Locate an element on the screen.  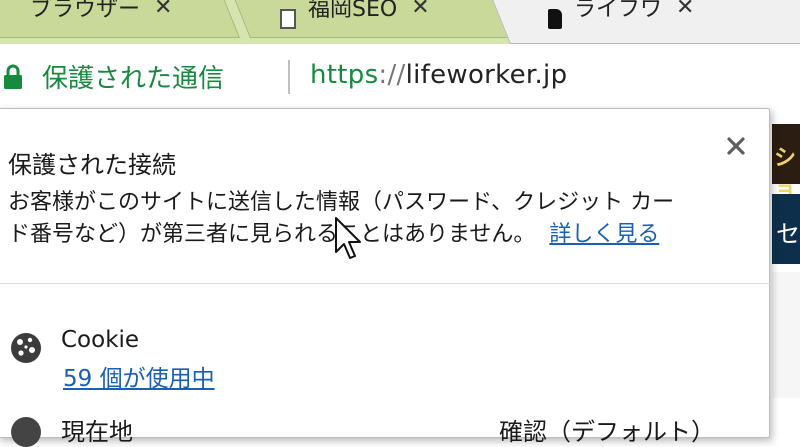
page-banner: ショ is located at coordinates (786, 163).